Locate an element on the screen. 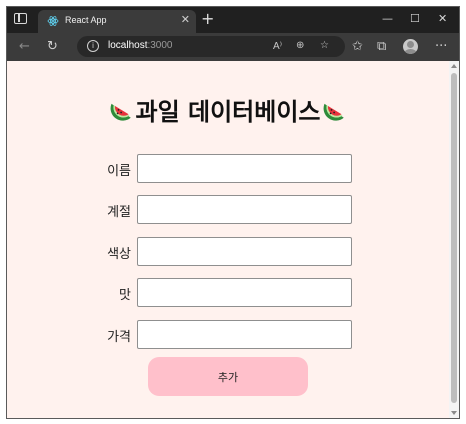  taste-label: 맛 is located at coordinates (125, 295).